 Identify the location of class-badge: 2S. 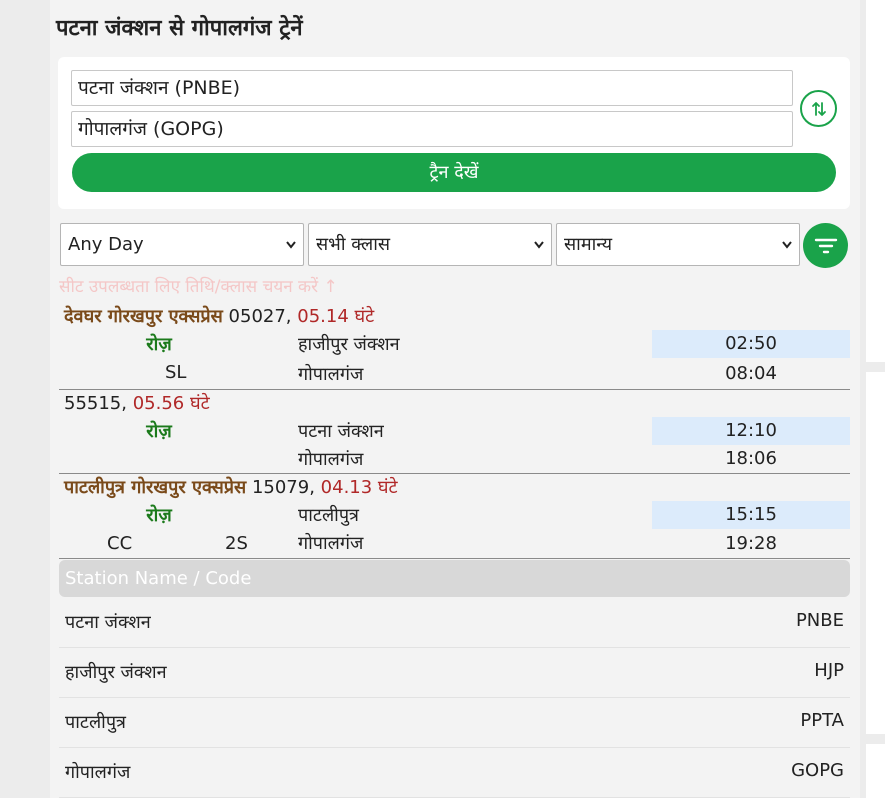
(236, 543).